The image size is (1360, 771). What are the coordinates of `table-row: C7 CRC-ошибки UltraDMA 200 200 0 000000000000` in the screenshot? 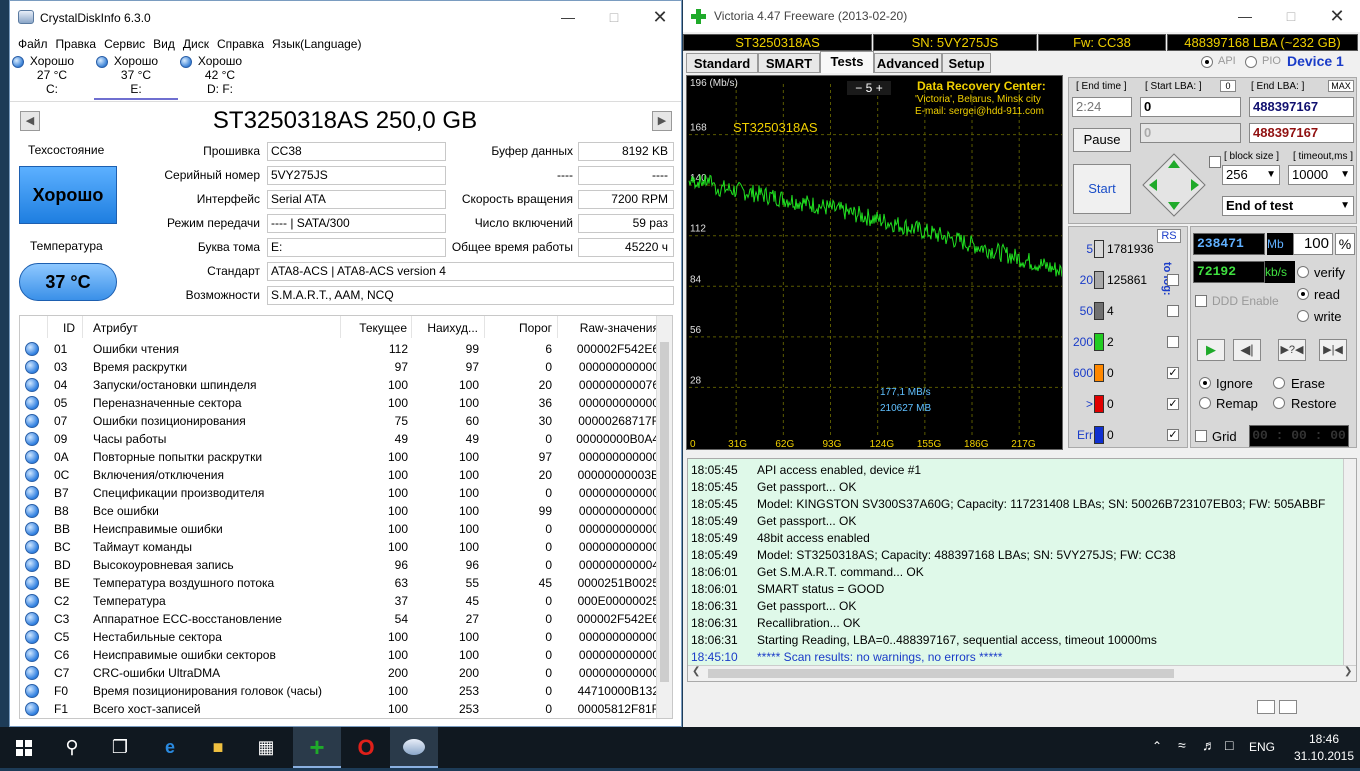 It's located at (340, 673).